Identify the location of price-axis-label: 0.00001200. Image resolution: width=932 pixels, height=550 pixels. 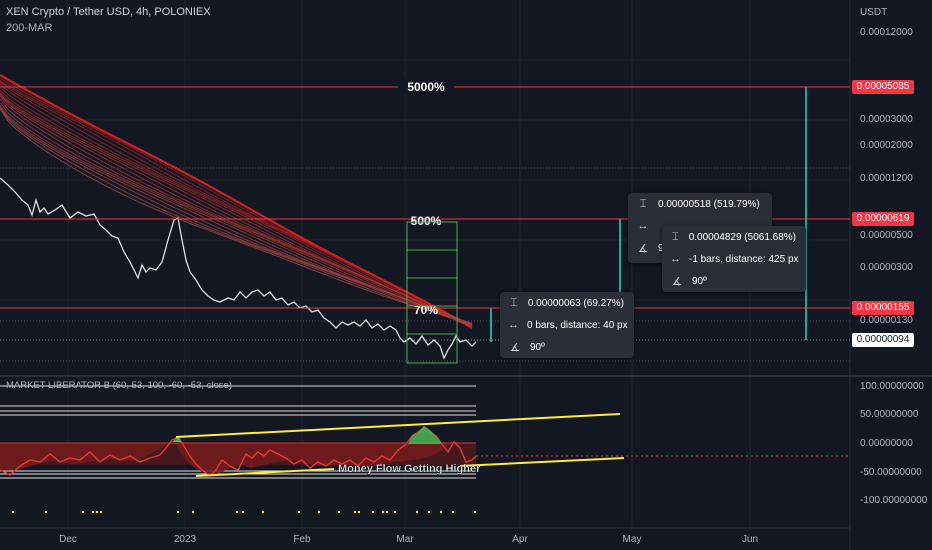
(886, 178).